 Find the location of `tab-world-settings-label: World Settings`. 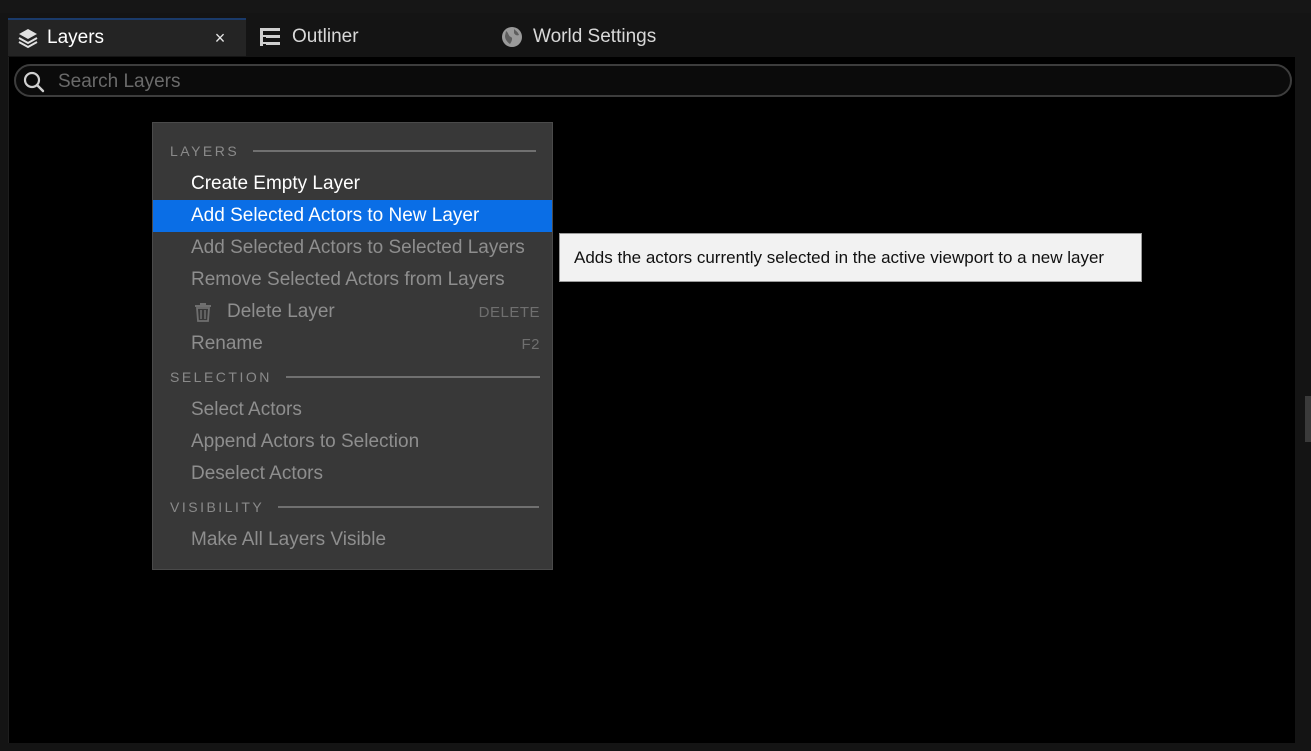

tab-world-settings-label: World Settings is located at coordinates (595, 36).